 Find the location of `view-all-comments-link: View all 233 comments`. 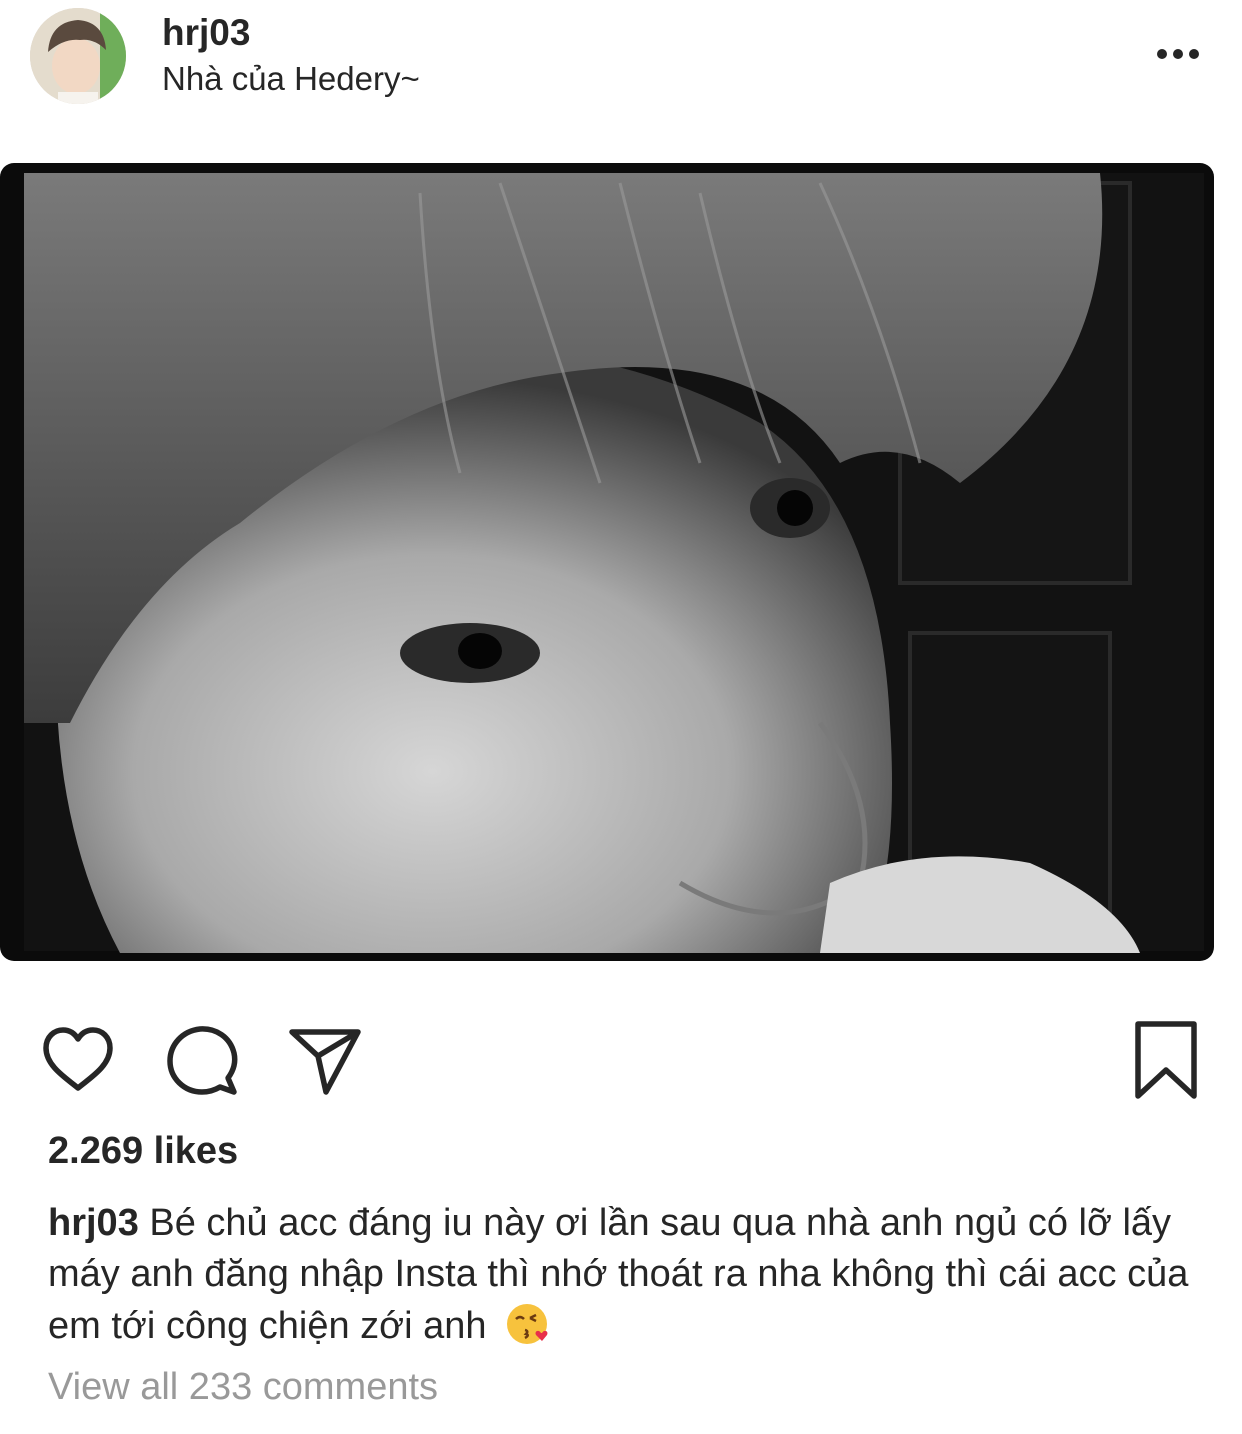

view-all-comments-link: View all 233 comments is located at coordinates (243, 1387).